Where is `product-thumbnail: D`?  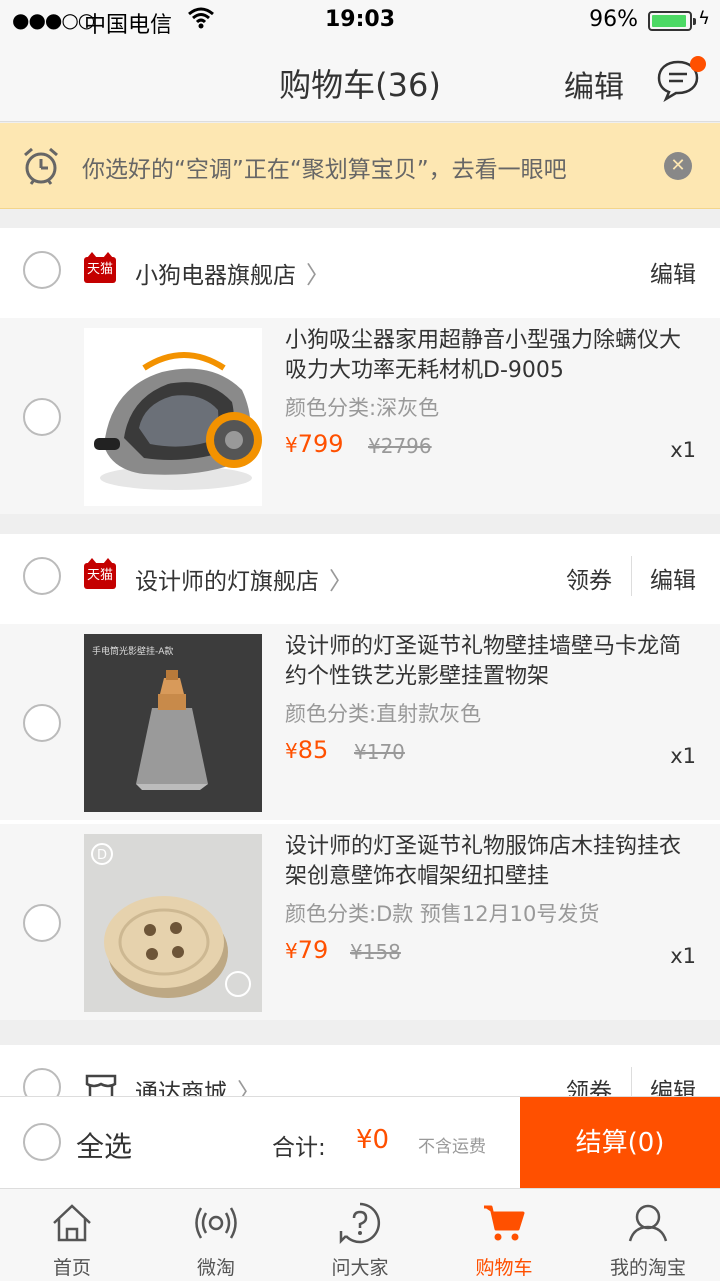 product-thumbnail: D is located at coordinates (173, 923).